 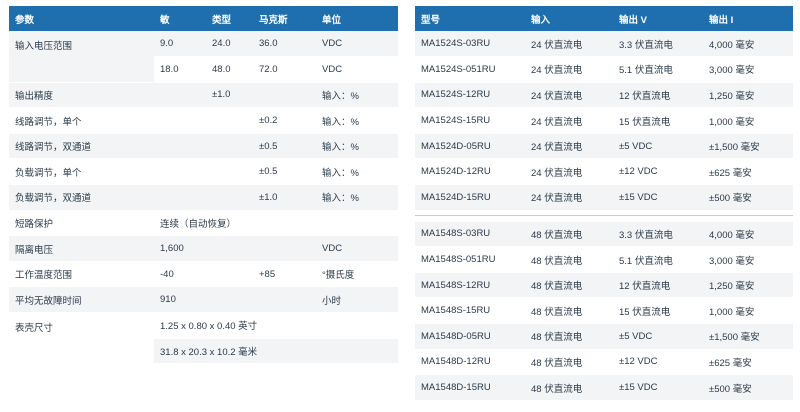 I want to click on table-row: 线路调节，单个 ±0.2 输入：%, so click(x=203, y=120).